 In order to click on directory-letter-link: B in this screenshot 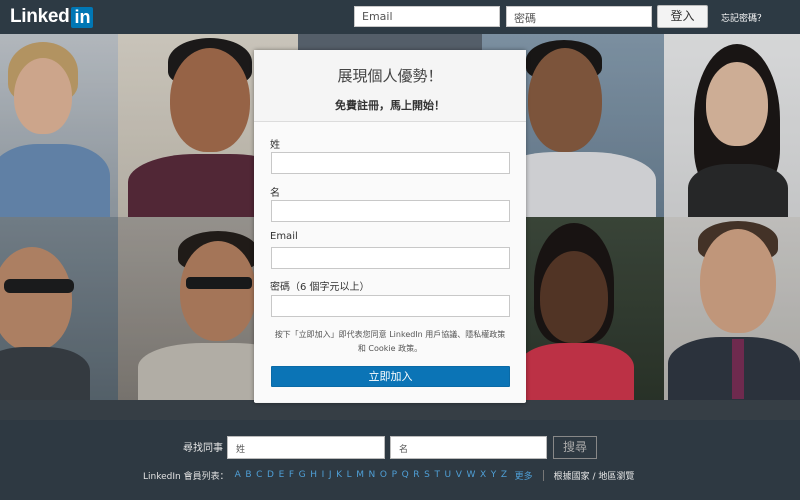, I will do `click(248, 475)`.